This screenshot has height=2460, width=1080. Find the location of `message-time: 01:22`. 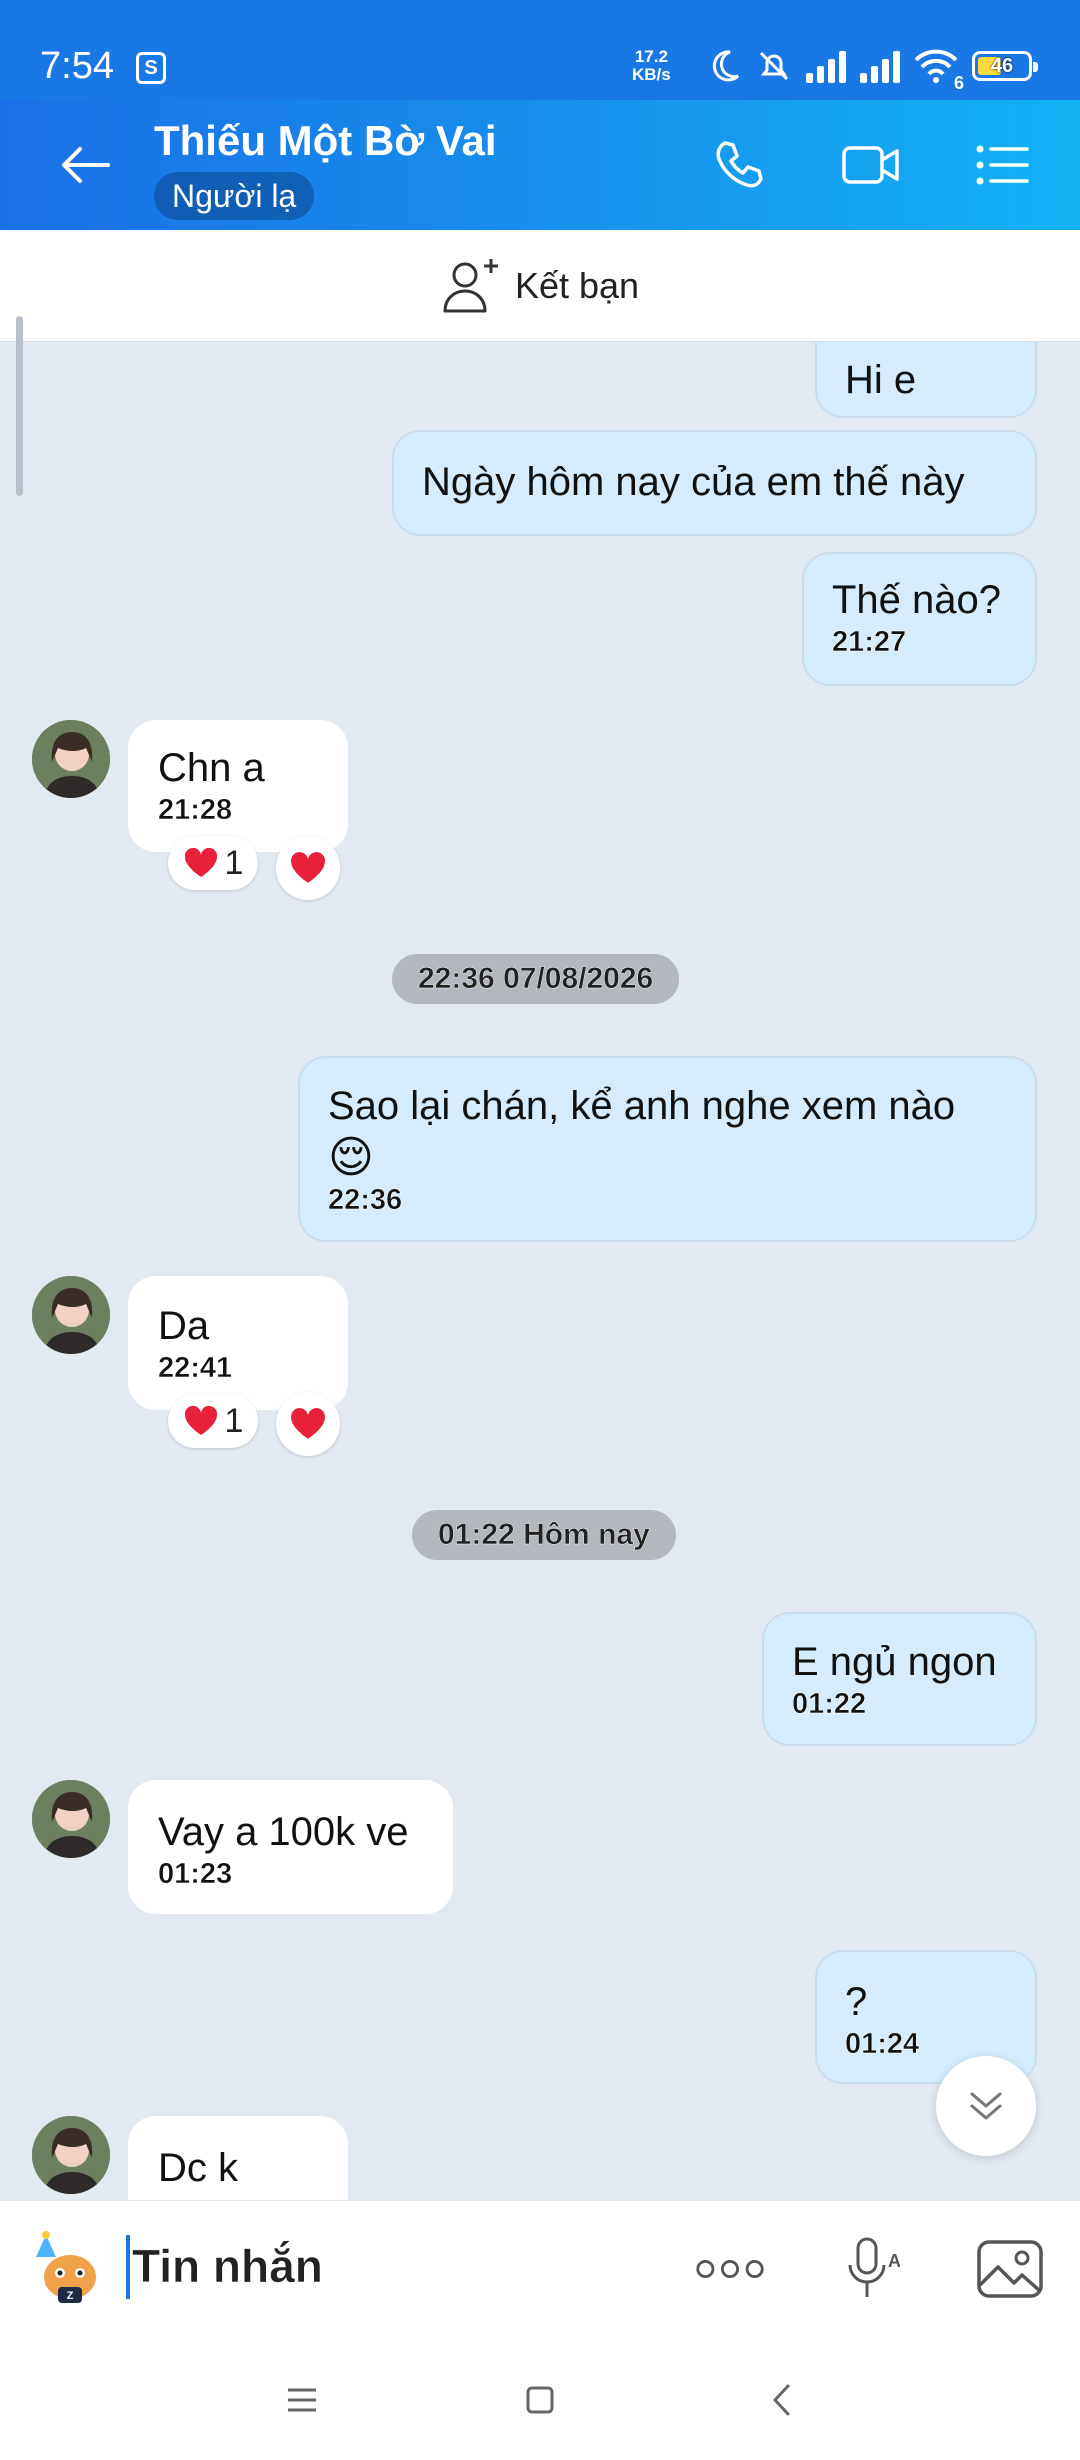

message-time: 01:22 is located at coordinates (829, 1704).